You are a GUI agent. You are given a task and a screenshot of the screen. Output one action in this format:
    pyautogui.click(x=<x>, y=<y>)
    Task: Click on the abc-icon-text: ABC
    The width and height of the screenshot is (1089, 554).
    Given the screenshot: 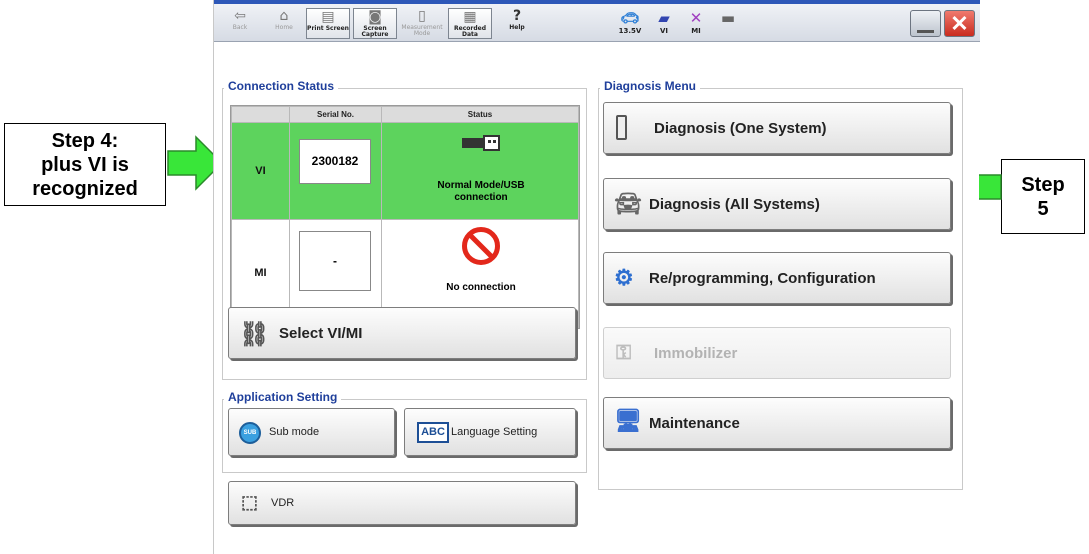 What is the action you would take?
    pyautogui.click(x=433, y=432)
    